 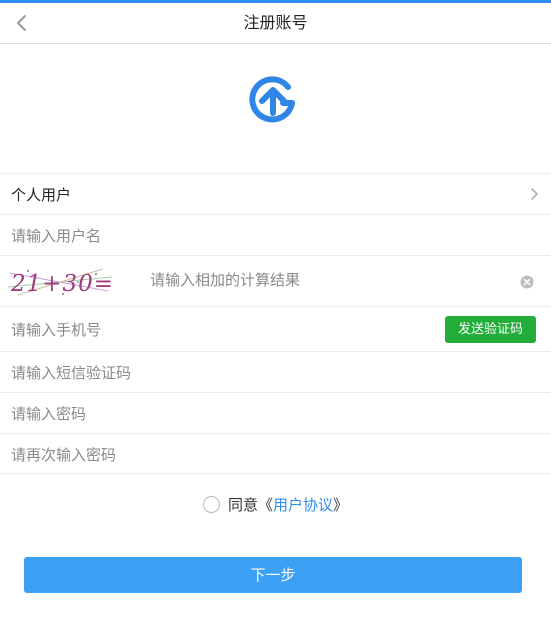 What do you see at coordinates (56, 329) in the screenshot?
I see `phone-input: 请输入手机号` at bounding box center [56, 329].